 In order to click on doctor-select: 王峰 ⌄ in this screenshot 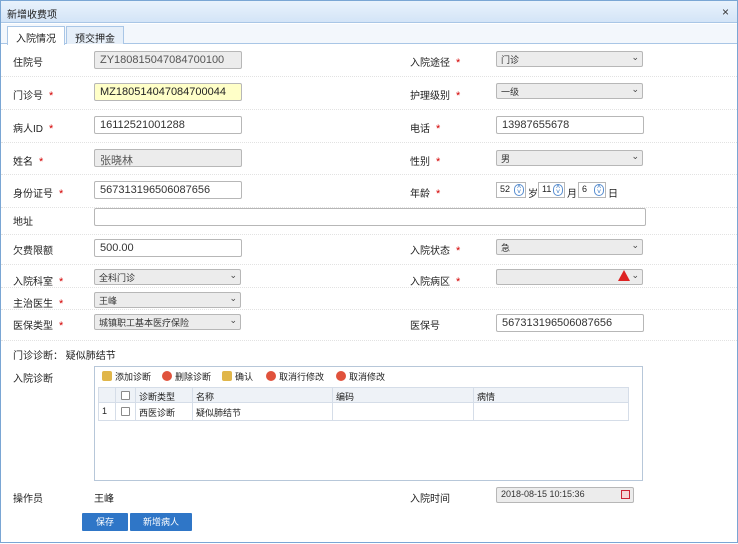, I will do `click(167, 300)`.